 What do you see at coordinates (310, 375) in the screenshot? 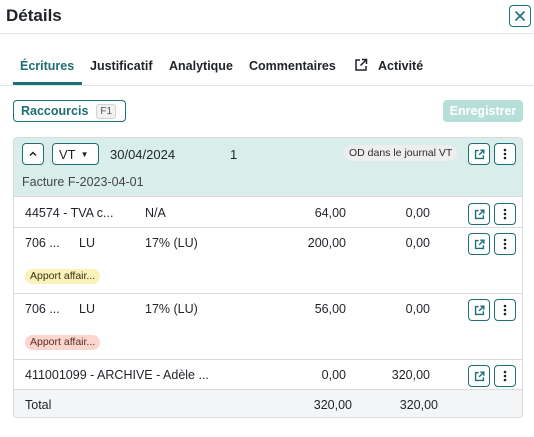
I see `line-debit: 0,00` at bounding box center [310, 375].